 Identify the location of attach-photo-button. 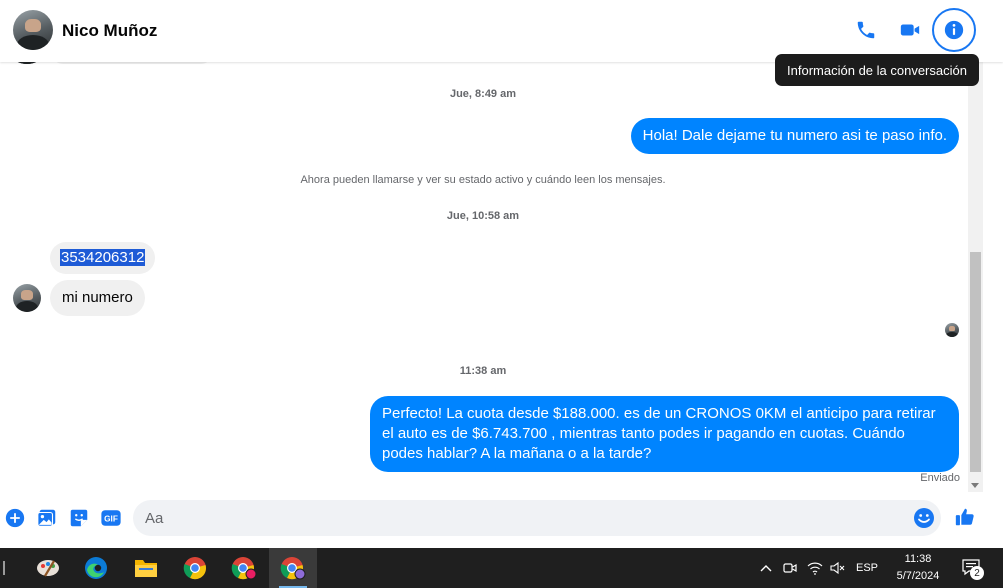
(47, 518).